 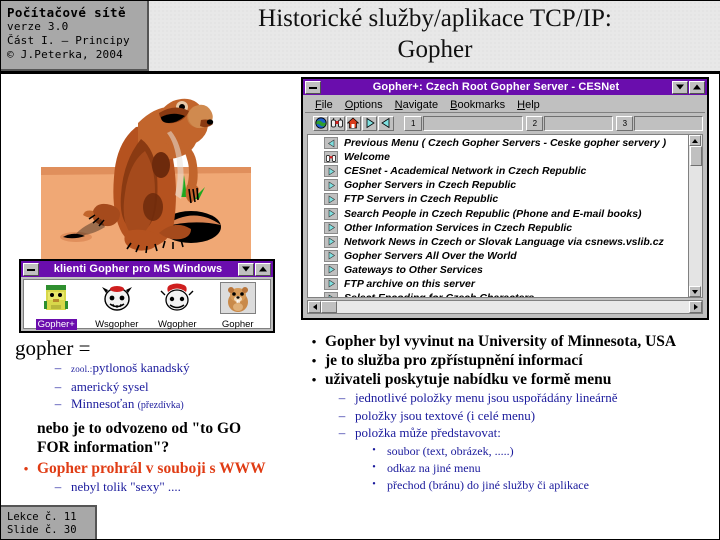 I want to click on sub-sub-bullet-text: odkaz na jiné menu, so click(x=434, y=467).